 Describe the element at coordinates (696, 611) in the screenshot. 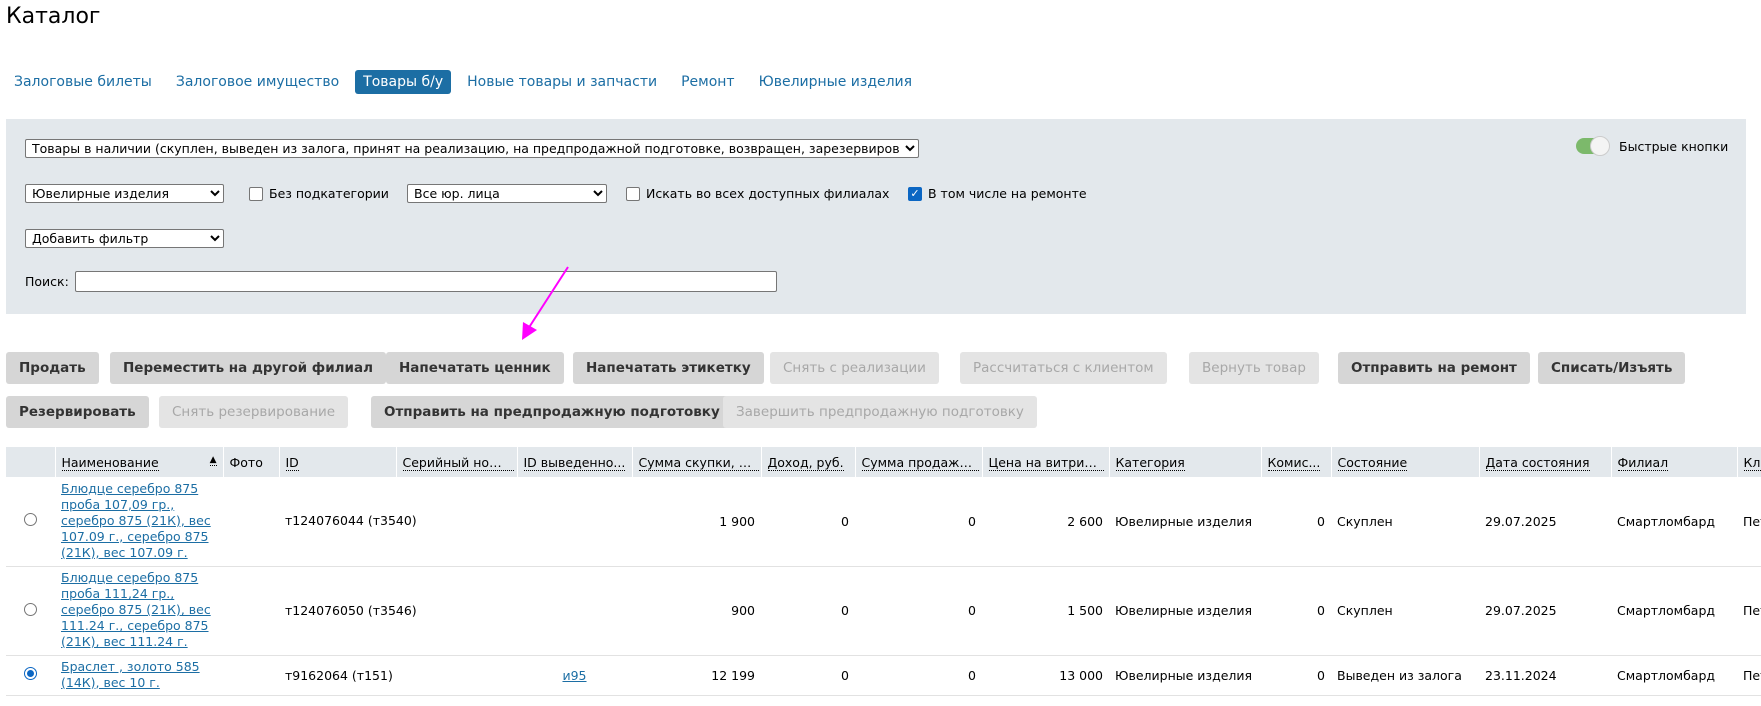

I see `buy-sum-cell: 900` at that location.